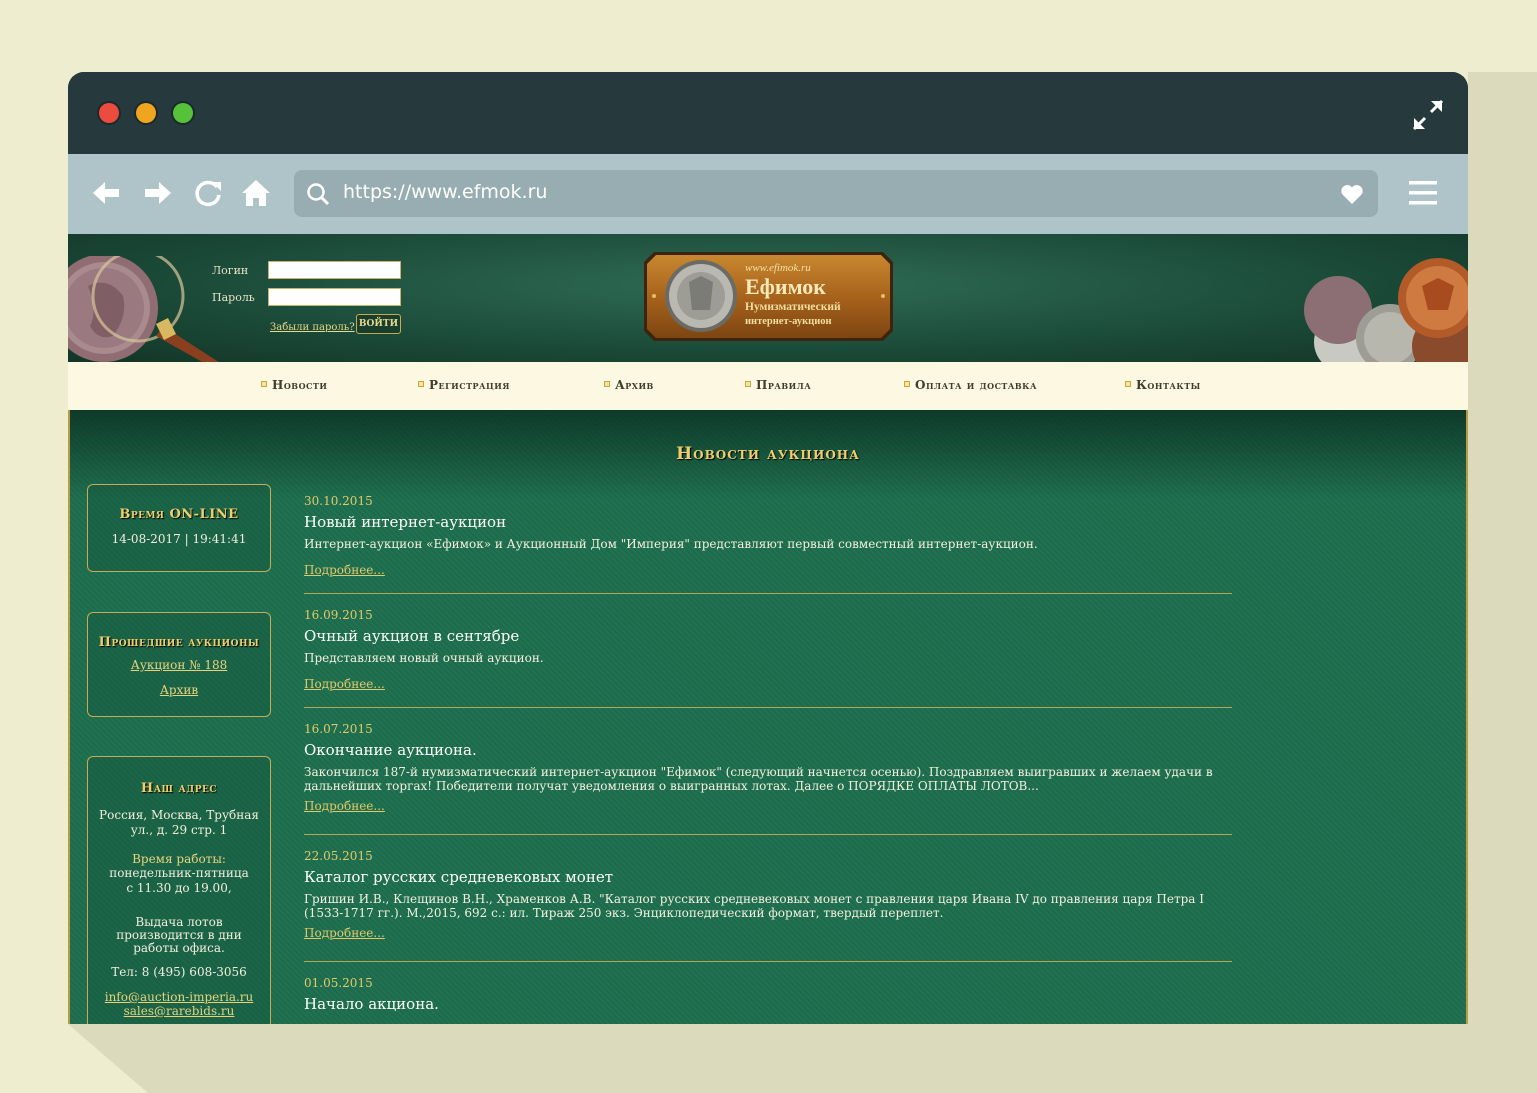  I want to click on menu-item-rules: Правила, so click(778, 385).